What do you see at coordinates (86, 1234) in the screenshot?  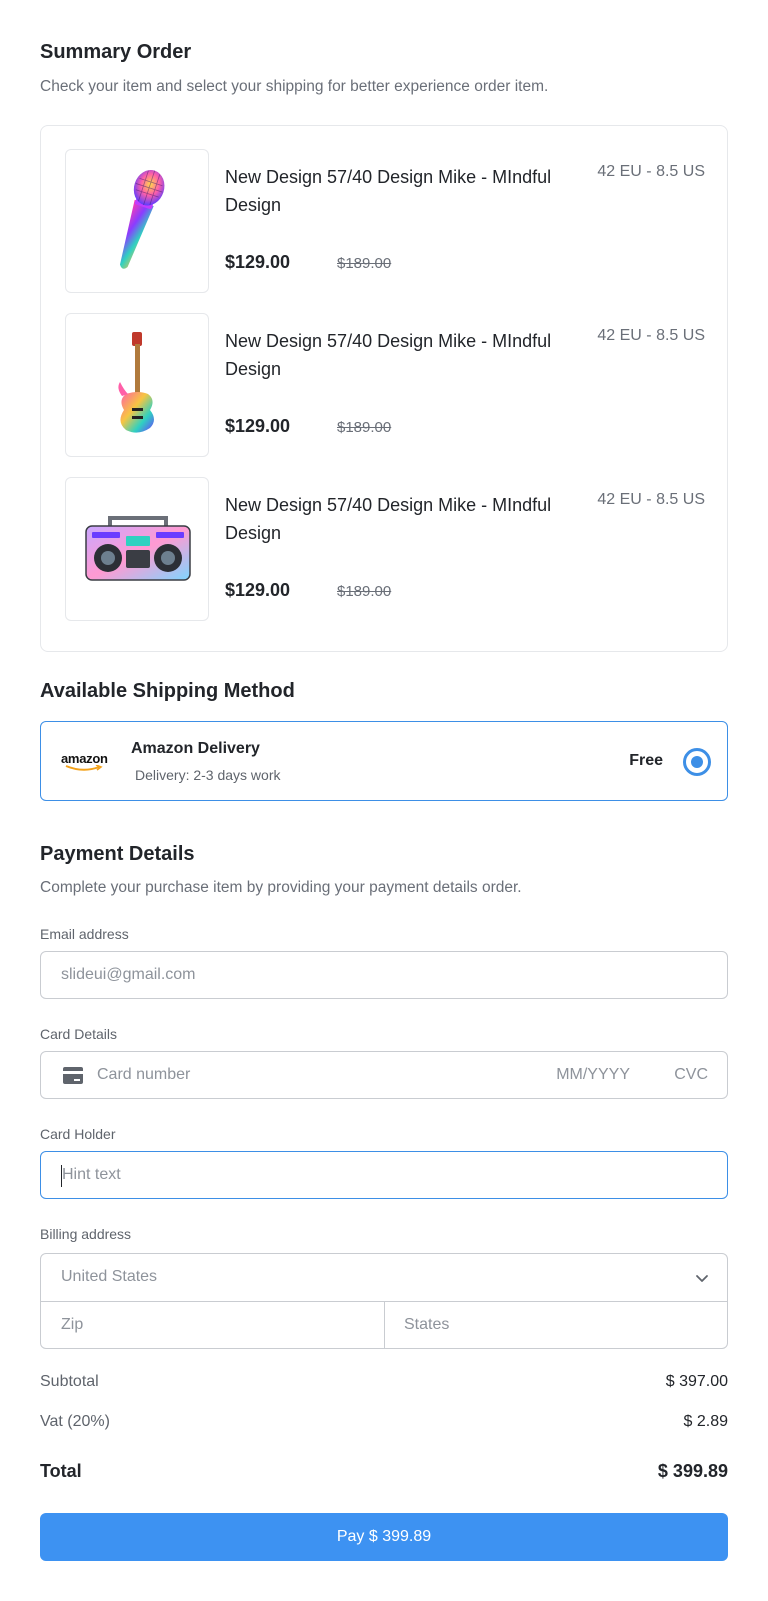 I see `billing-address-label: Billing address` at bounding box center [86, 1234].